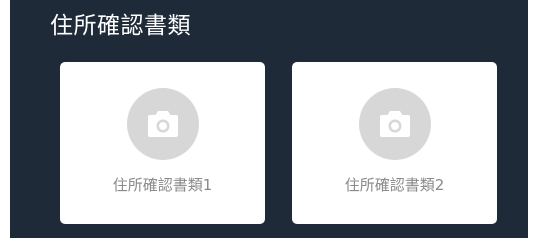 Image resolution: width=540 pixels, height=248 pixels. I want to click on upload-card-label: 住所確認書類2, so click(394, 185).